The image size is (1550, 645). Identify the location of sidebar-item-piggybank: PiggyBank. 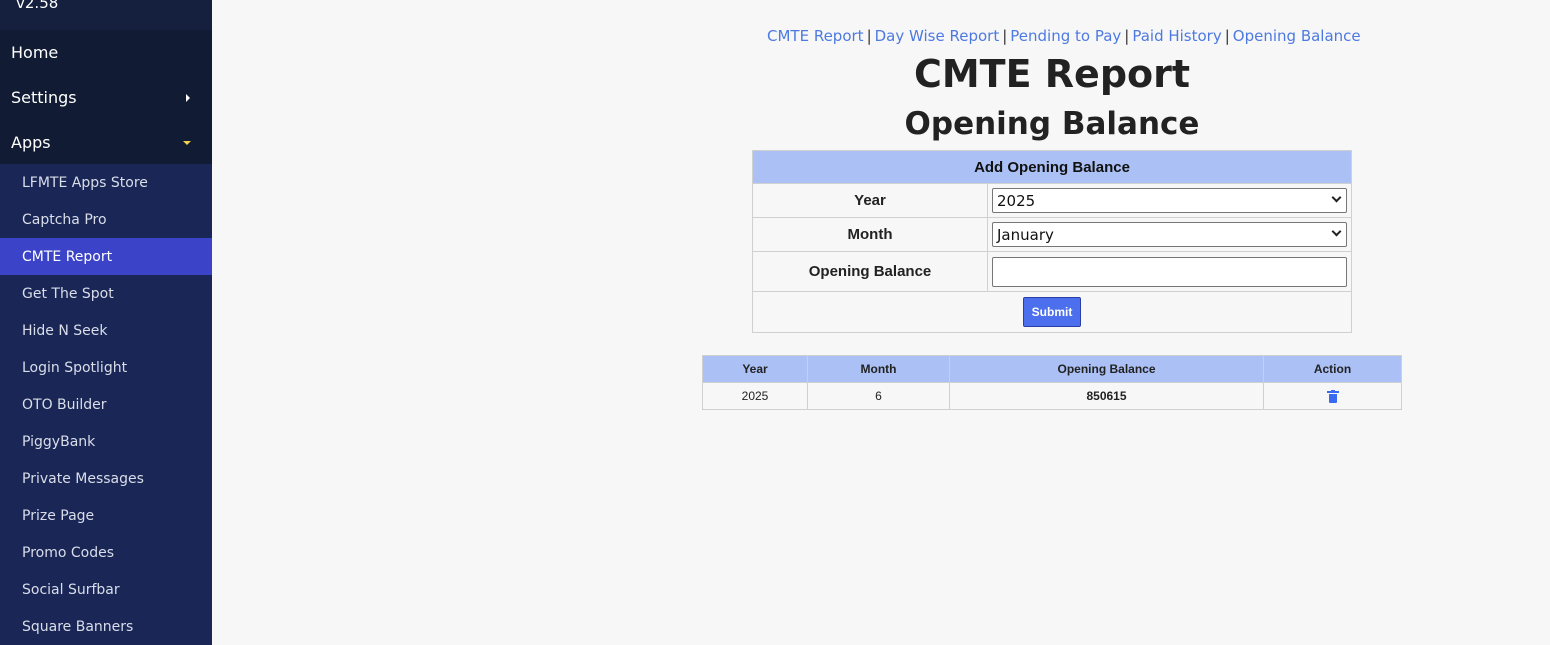
(106, 441).